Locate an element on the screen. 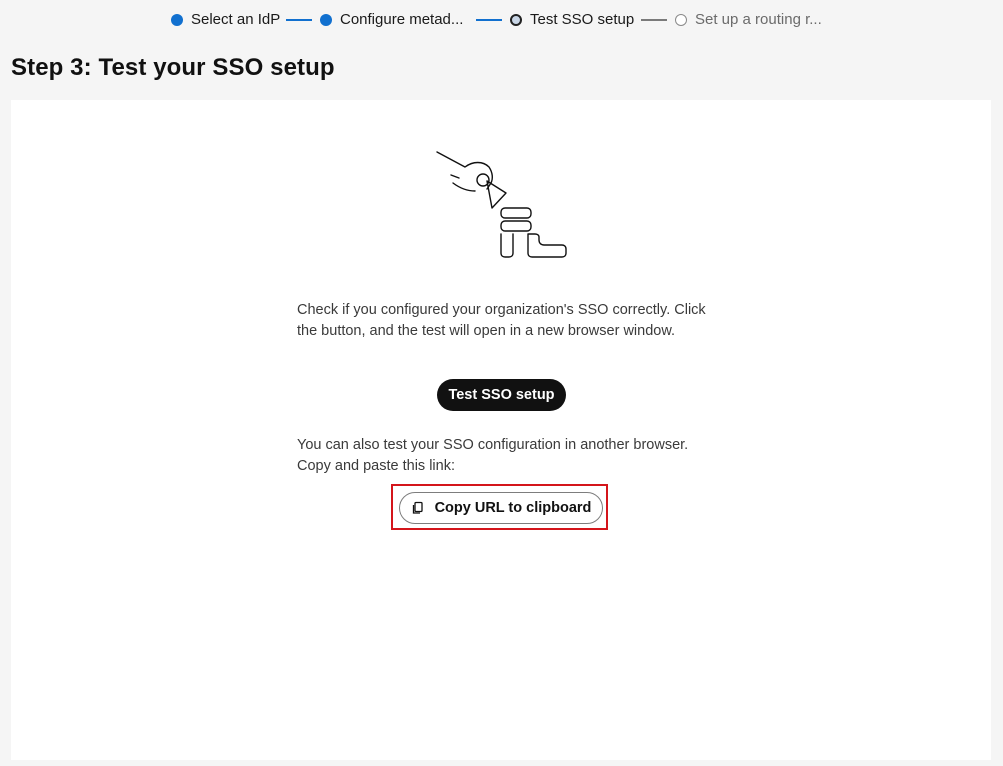  step-select-idp: Select an IdP is located at coordinates (225, 19).